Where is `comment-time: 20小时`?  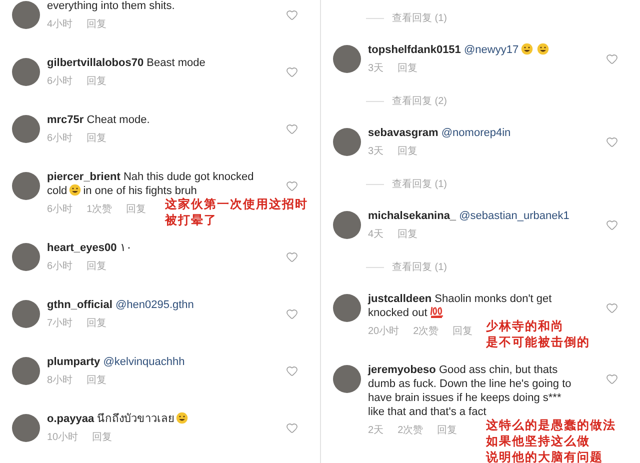 comment-time: 20小时 is located at coordinates (384, 332).